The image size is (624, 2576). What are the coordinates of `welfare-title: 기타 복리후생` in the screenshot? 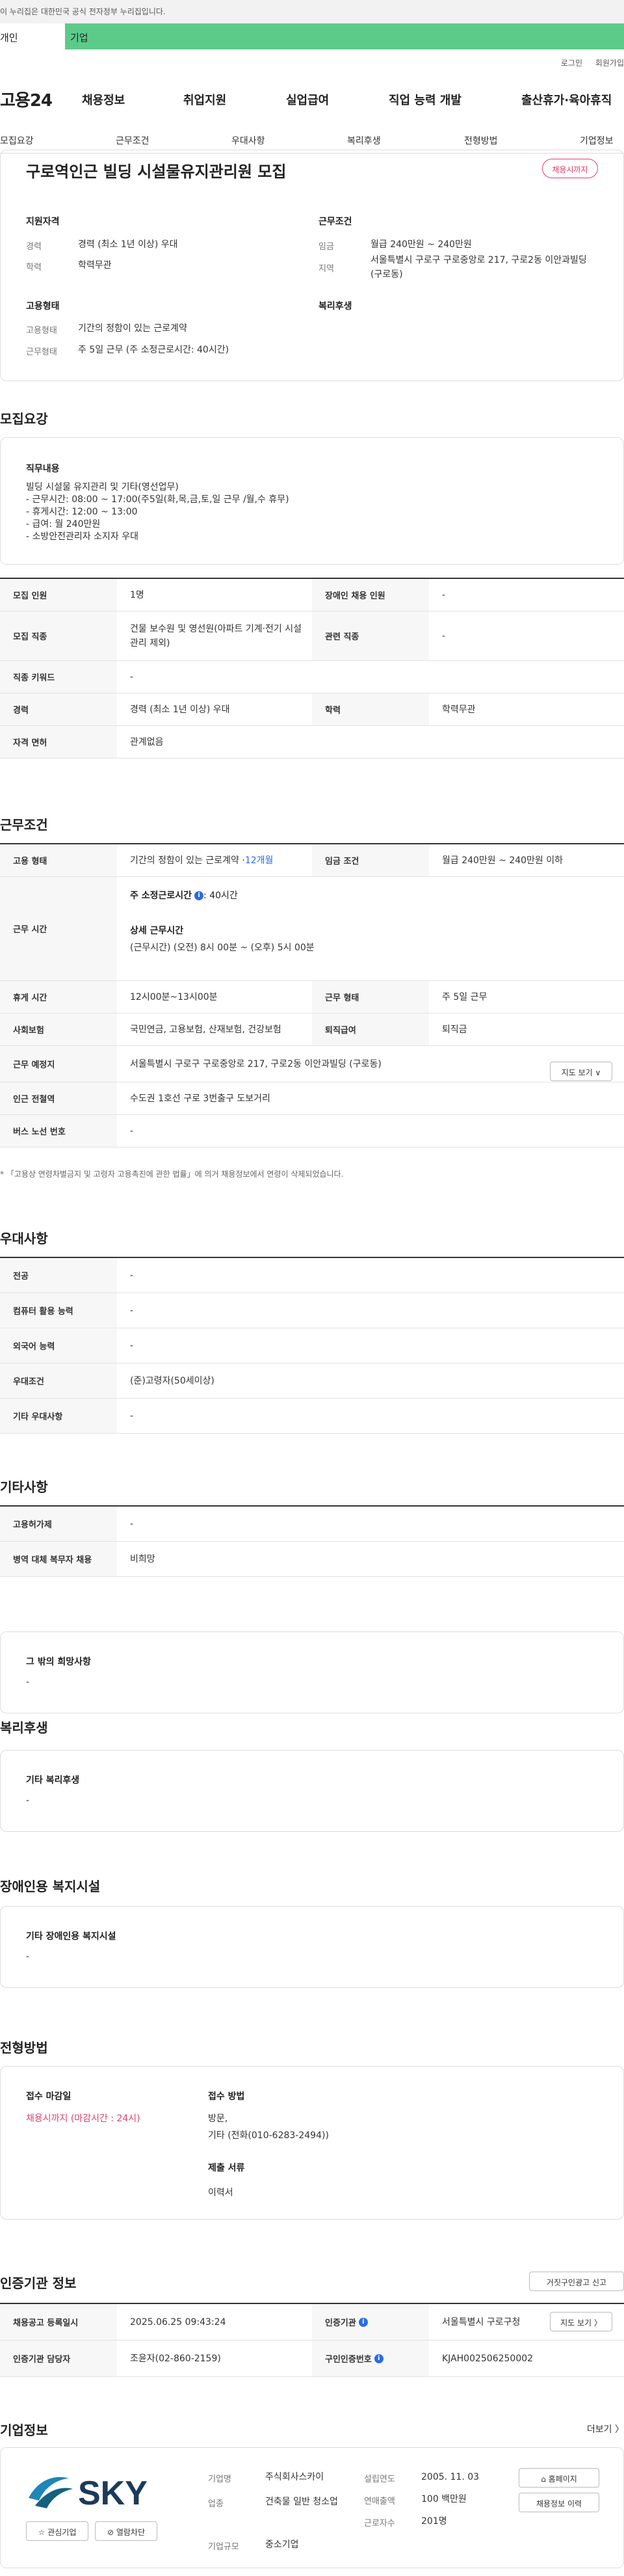 It's located at (53, 1780).